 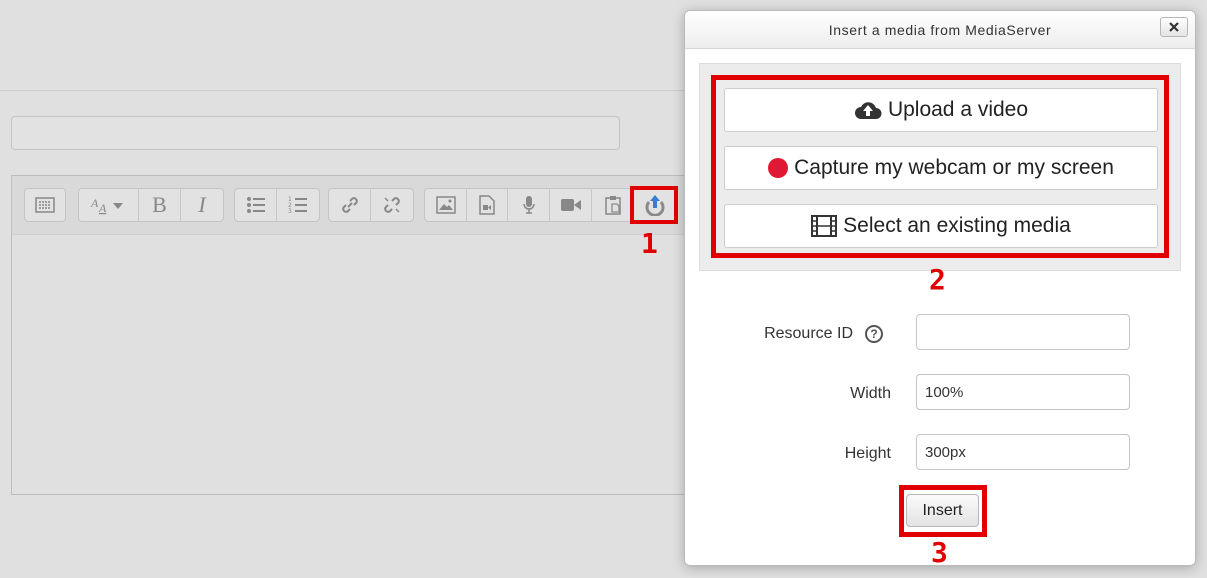 I want to click on resource-id-input, so click(x=1023, y=332).